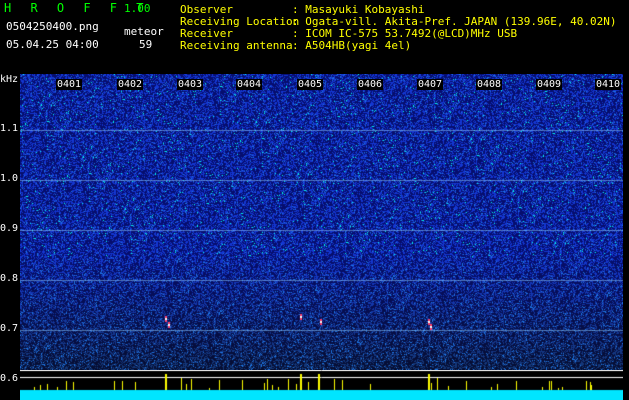 Image resolution: width=629 pixels, height=400 pixels. Describe the element at coordinates (9, 228) in the screenshot. I see `y-tick-0-9: 0.9` at that location.